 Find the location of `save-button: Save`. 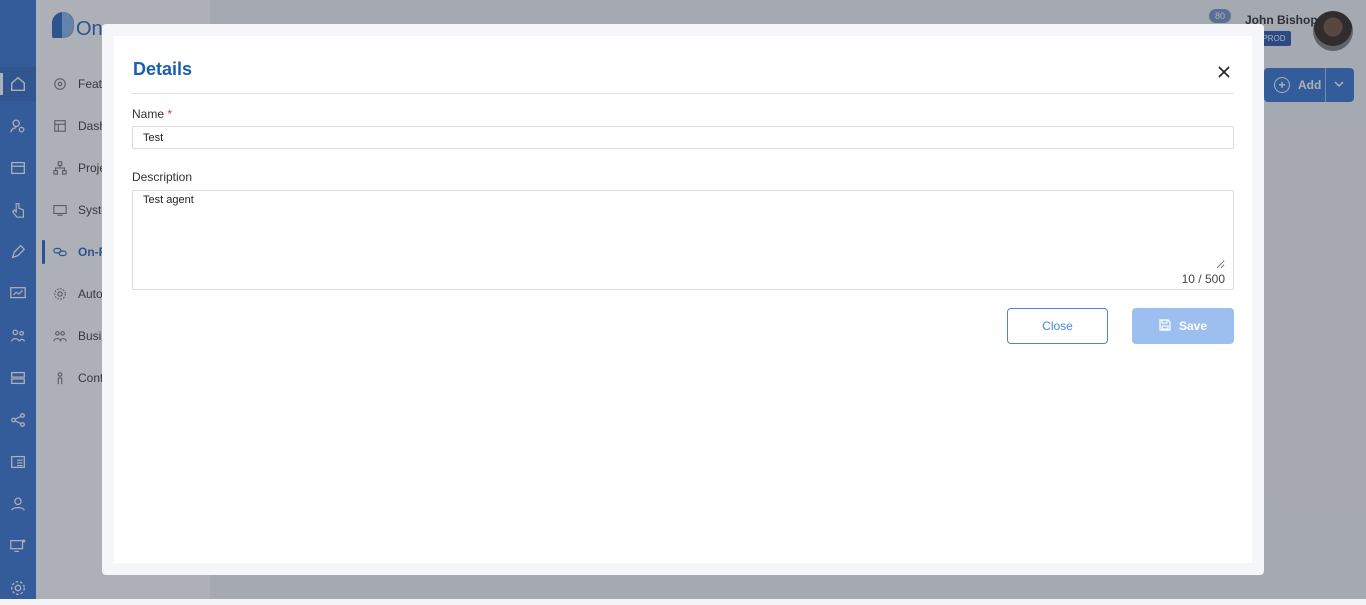

save-button: Save is located at coordinates (1183, 326).